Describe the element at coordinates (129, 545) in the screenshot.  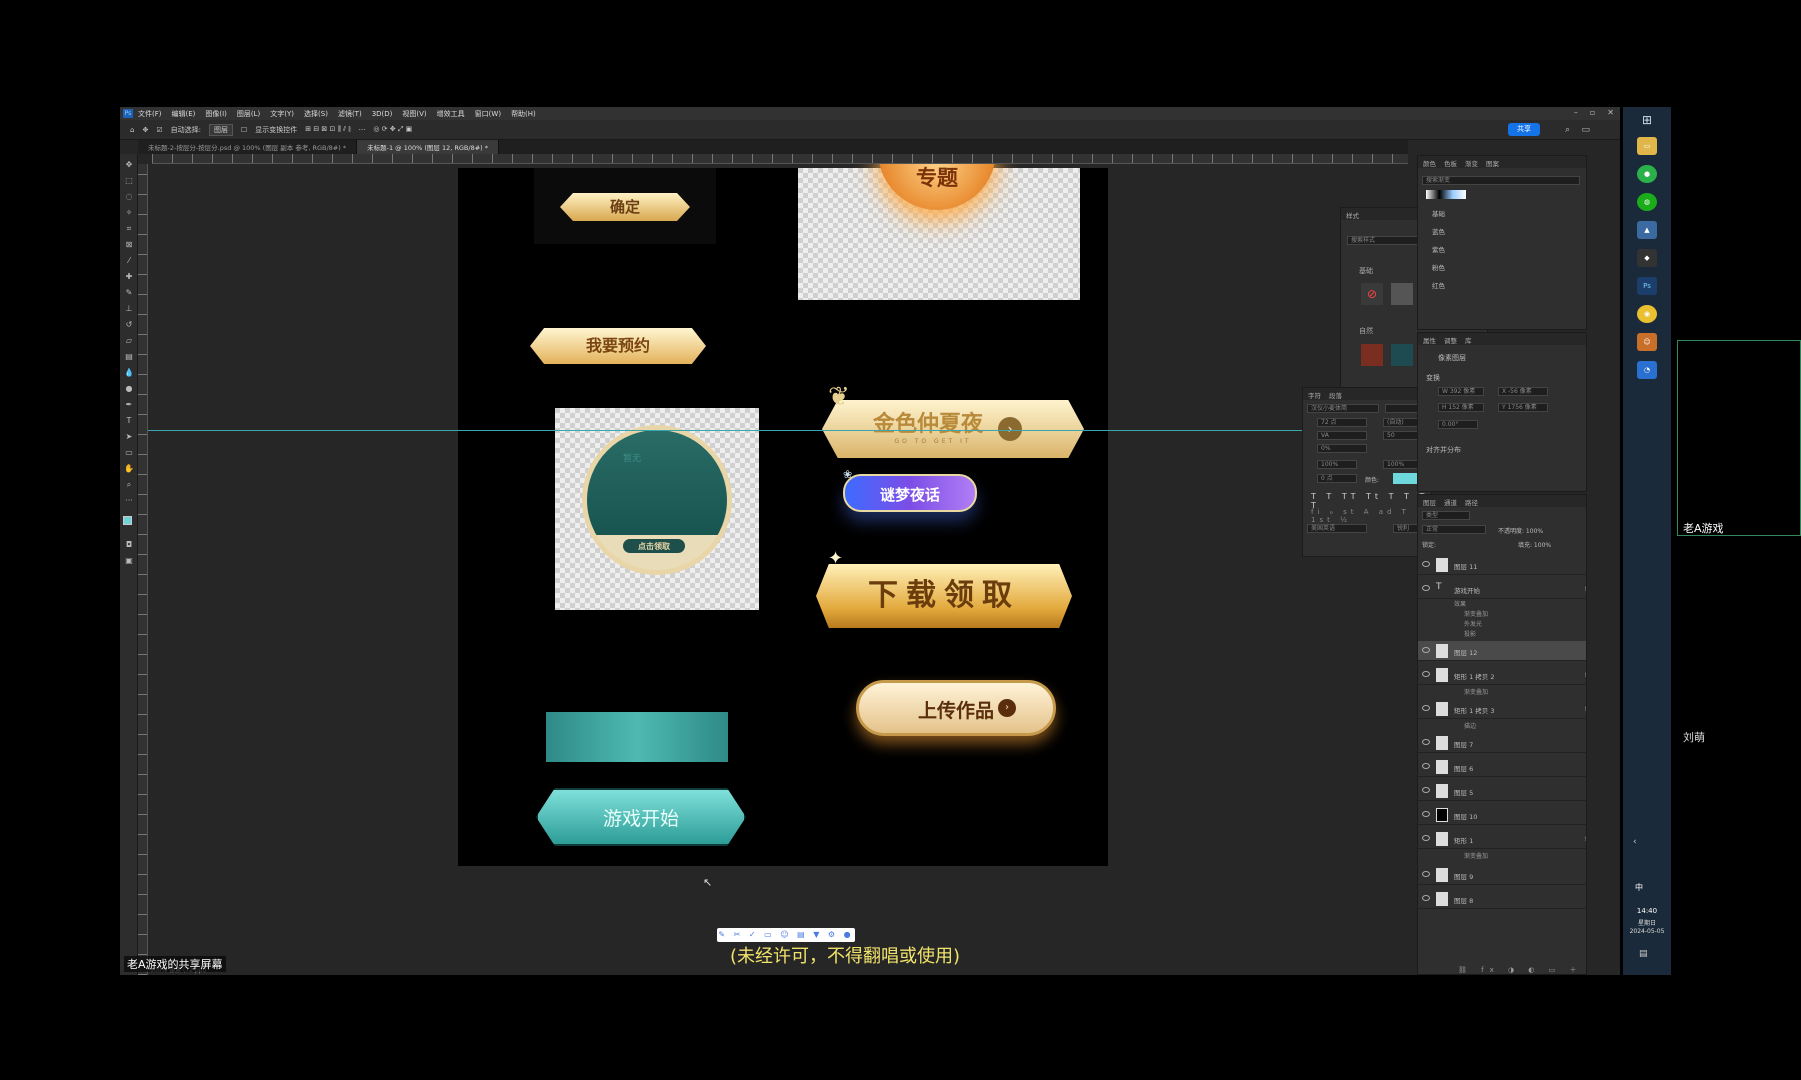
I see `quick-mask-icon: ◘` at that location.